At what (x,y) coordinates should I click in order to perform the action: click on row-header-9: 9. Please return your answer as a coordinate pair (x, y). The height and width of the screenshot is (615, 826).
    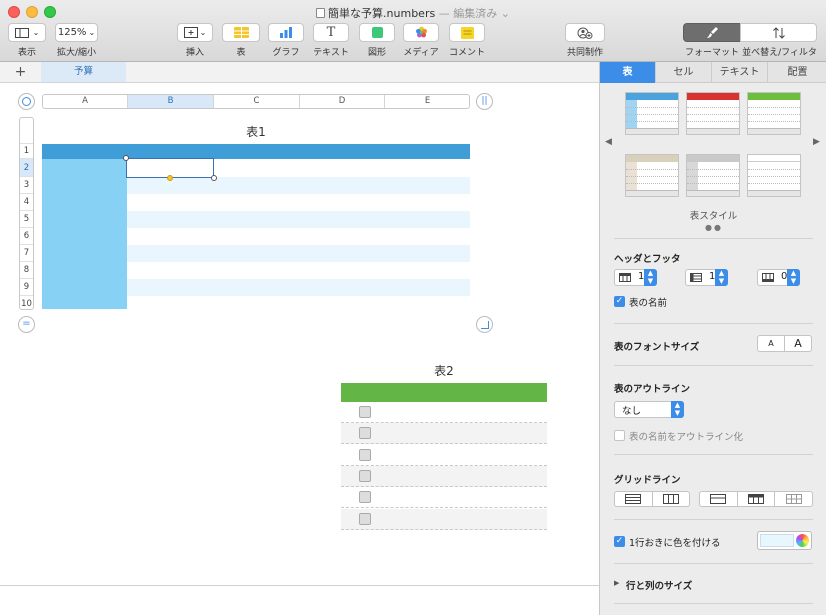
    Looking at the image, I should click on (26, 286).